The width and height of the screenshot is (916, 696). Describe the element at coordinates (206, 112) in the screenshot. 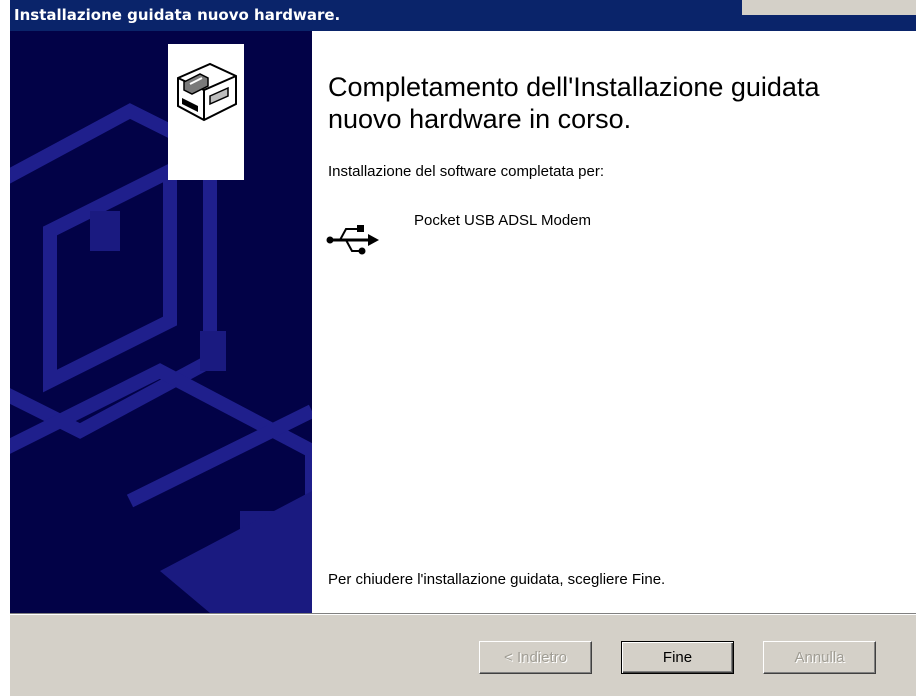

I see `hardware-box-icon` at that location.